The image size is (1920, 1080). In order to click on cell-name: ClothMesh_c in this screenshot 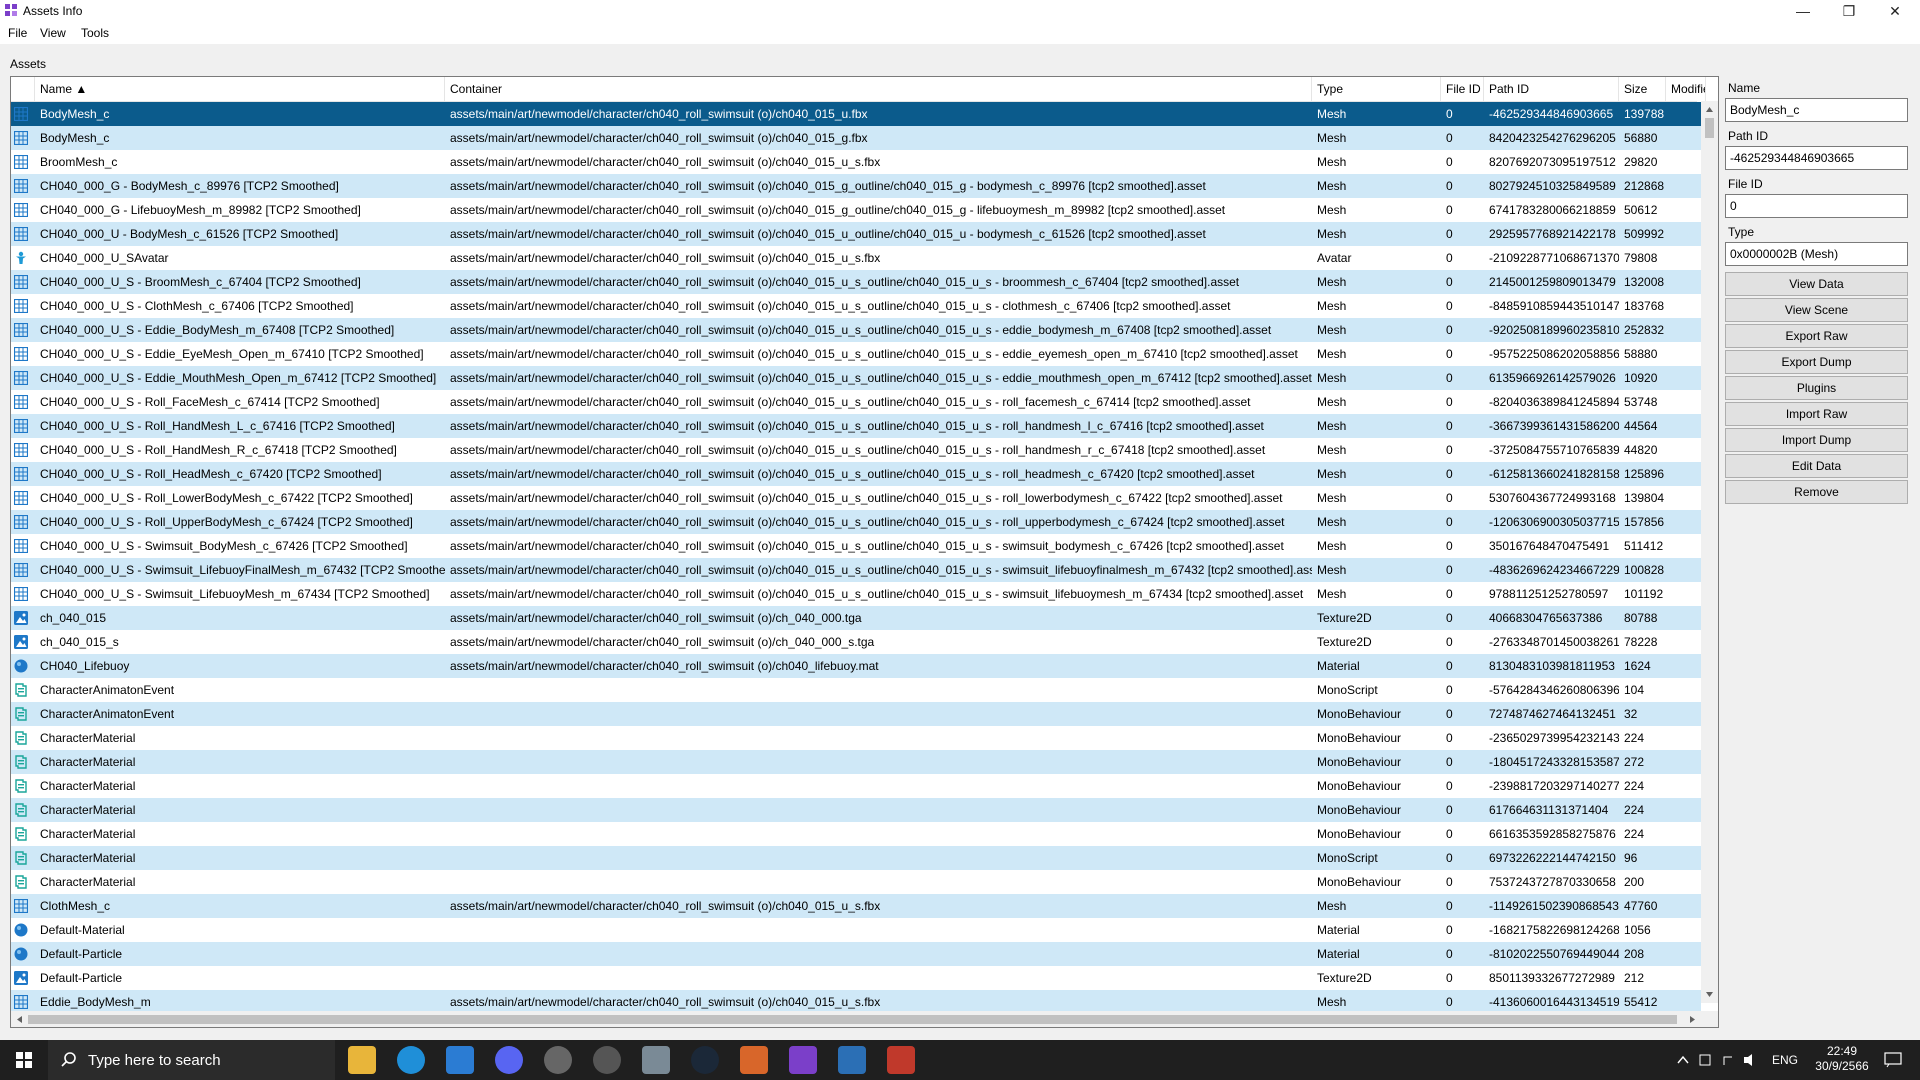, I will do `click(75, 906)`.